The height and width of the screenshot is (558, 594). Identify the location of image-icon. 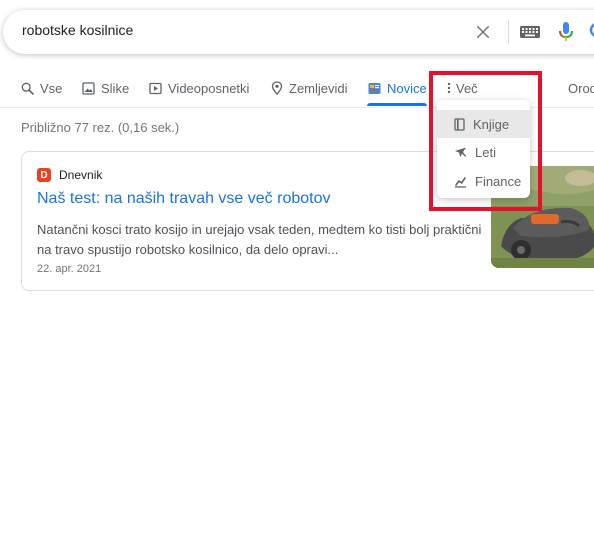
(88, 88).